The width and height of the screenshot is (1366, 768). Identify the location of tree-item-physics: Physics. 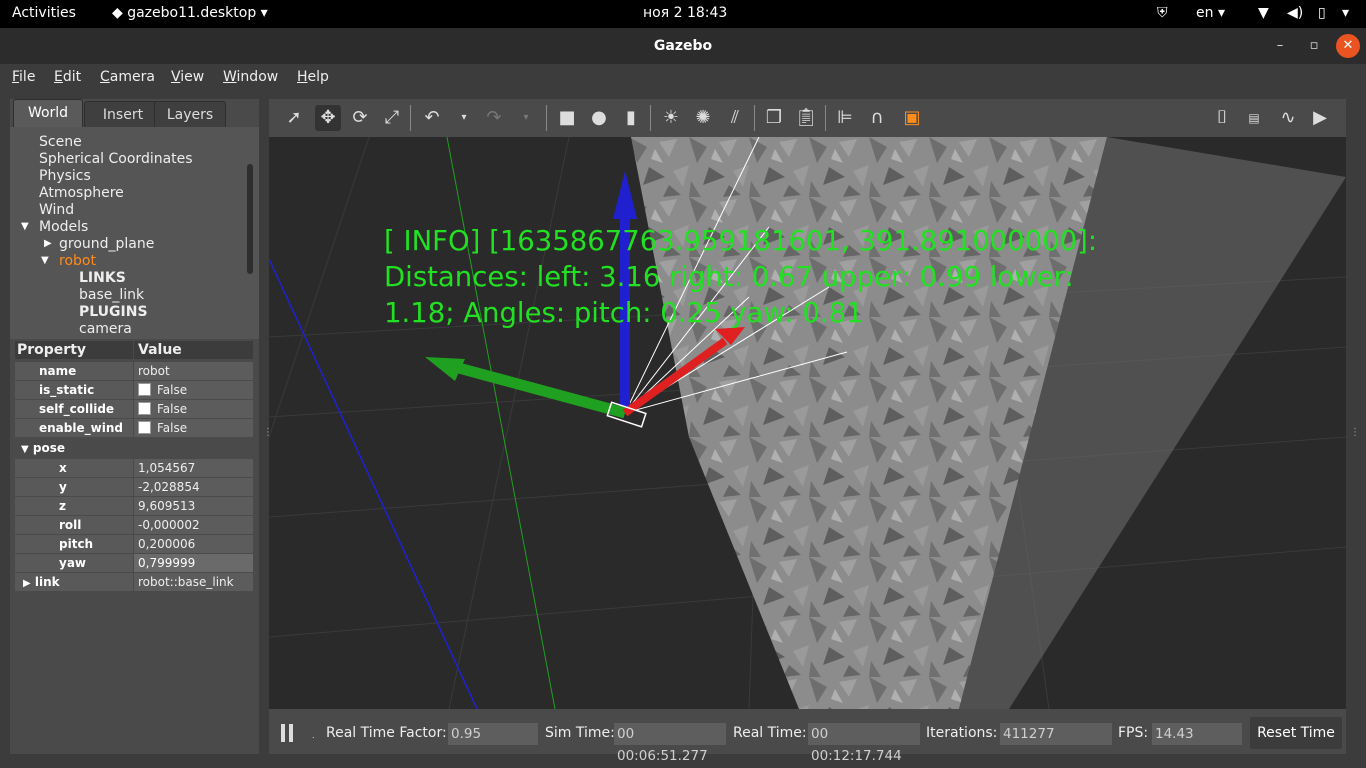
(65, 176).